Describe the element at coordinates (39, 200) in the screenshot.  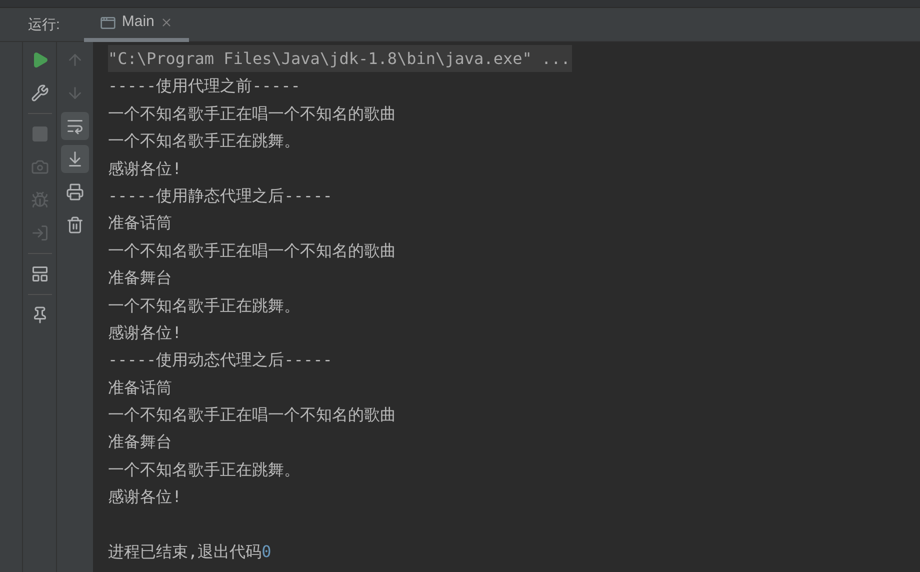
I see `bug-icon` at that location.